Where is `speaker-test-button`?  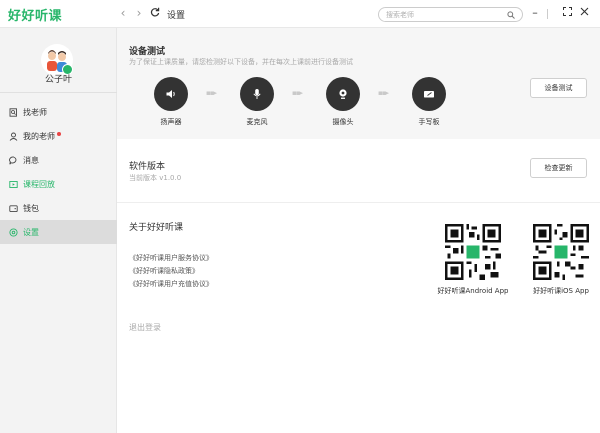
speaker-test-button is located at coordinates (171, 94).